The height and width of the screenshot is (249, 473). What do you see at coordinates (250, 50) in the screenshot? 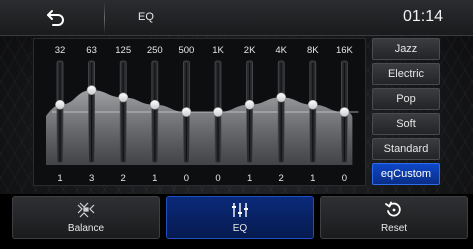
I see `band-frequency-label: 2K` at bounding box center [250, 50].